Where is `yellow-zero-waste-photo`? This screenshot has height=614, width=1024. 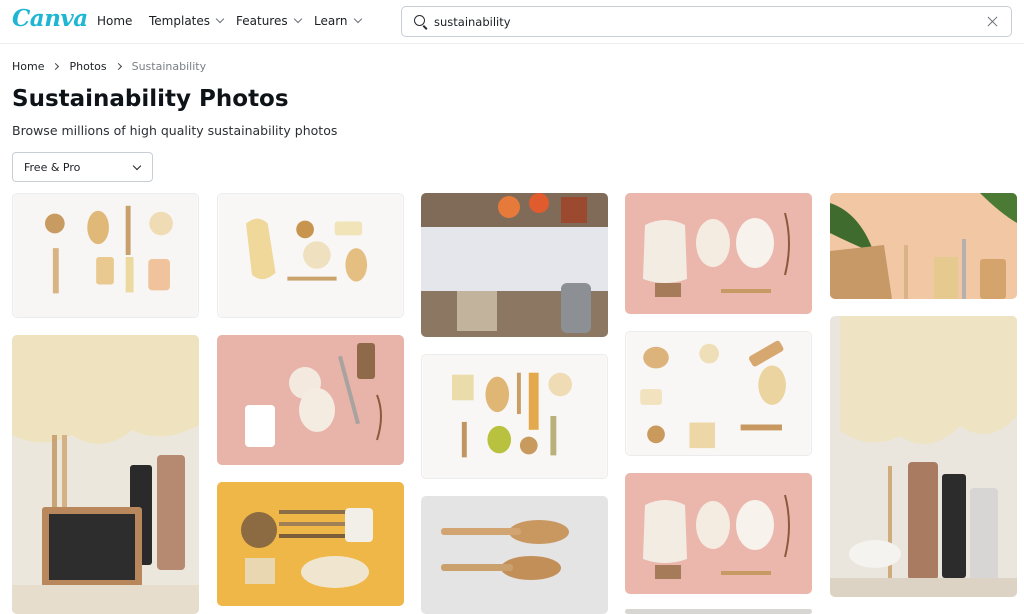 yellow-zero-waste-photo is located at coordinates (310, 544).